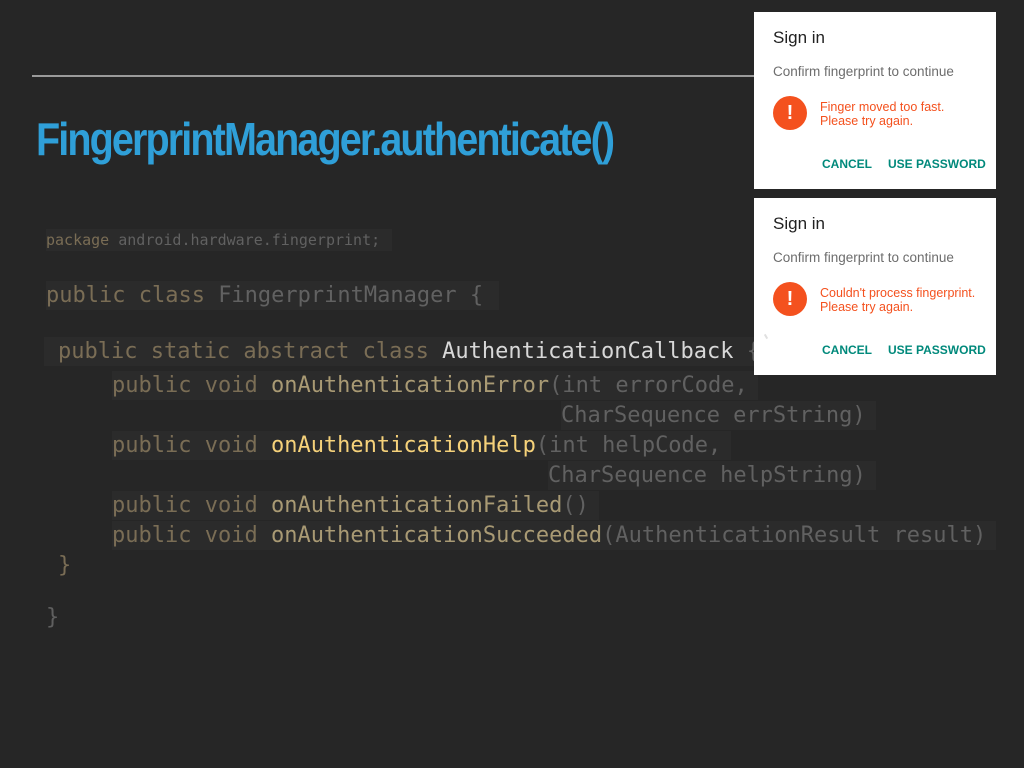 Image resolution: width=1024 pixels, height=768 pixels. I want to click on keyword: package, so click(78, 240).